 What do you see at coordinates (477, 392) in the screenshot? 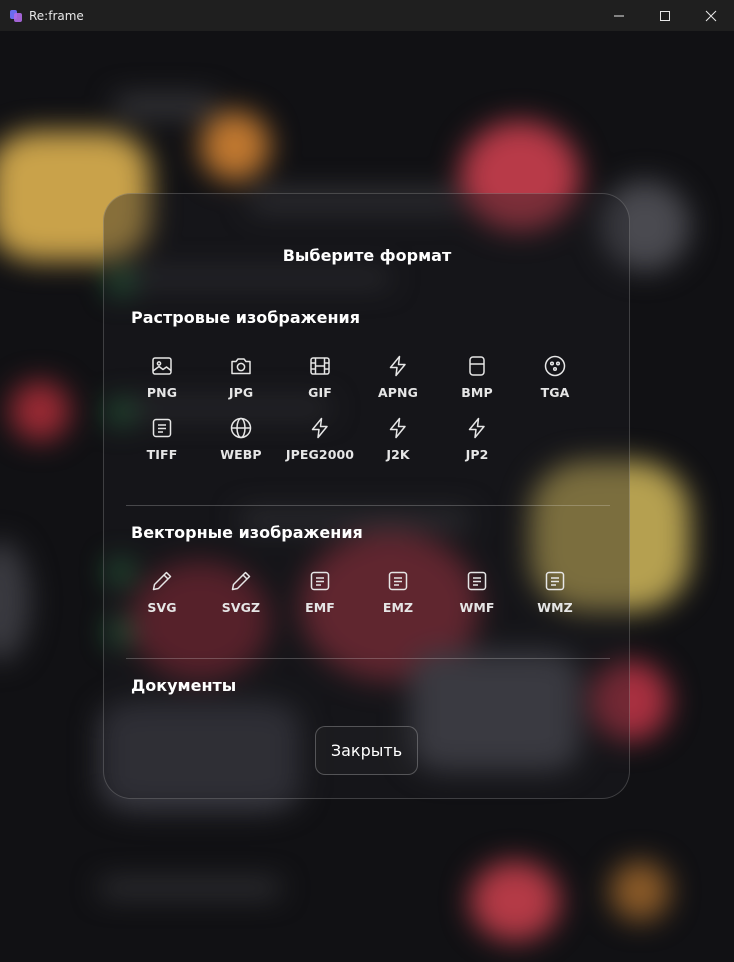
I see `format-label: BMP` at bounding box center [477, 392].